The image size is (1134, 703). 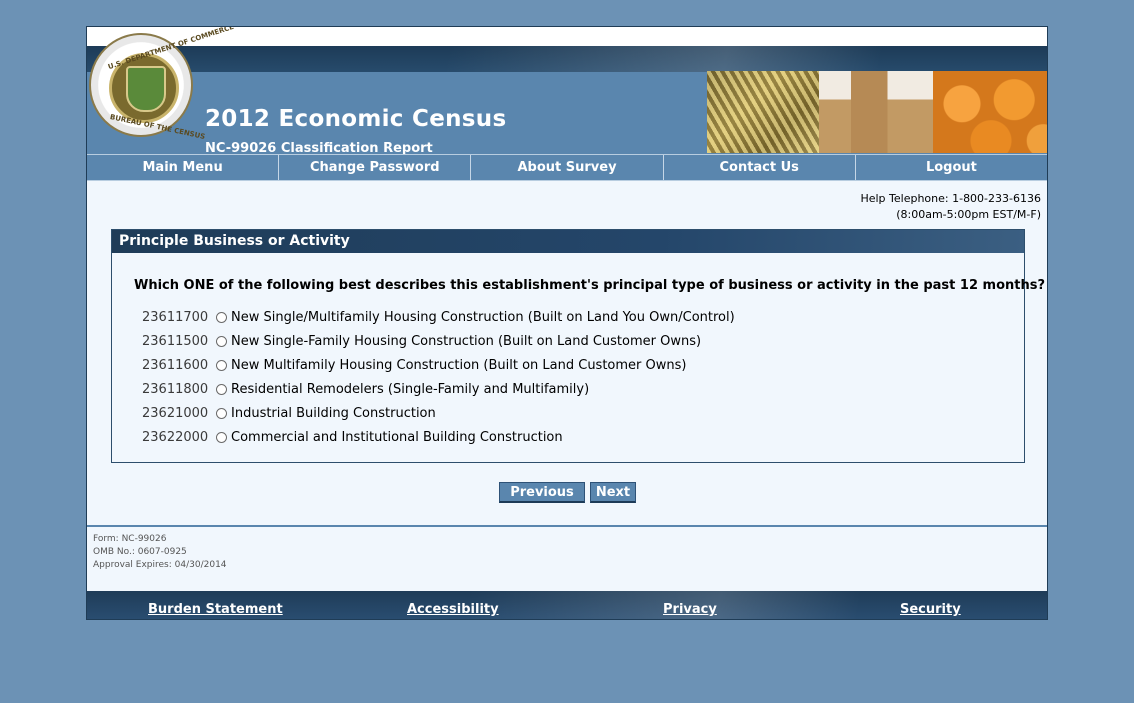 I want to click on footer-link-security: Security, so click(x=930, y=609).